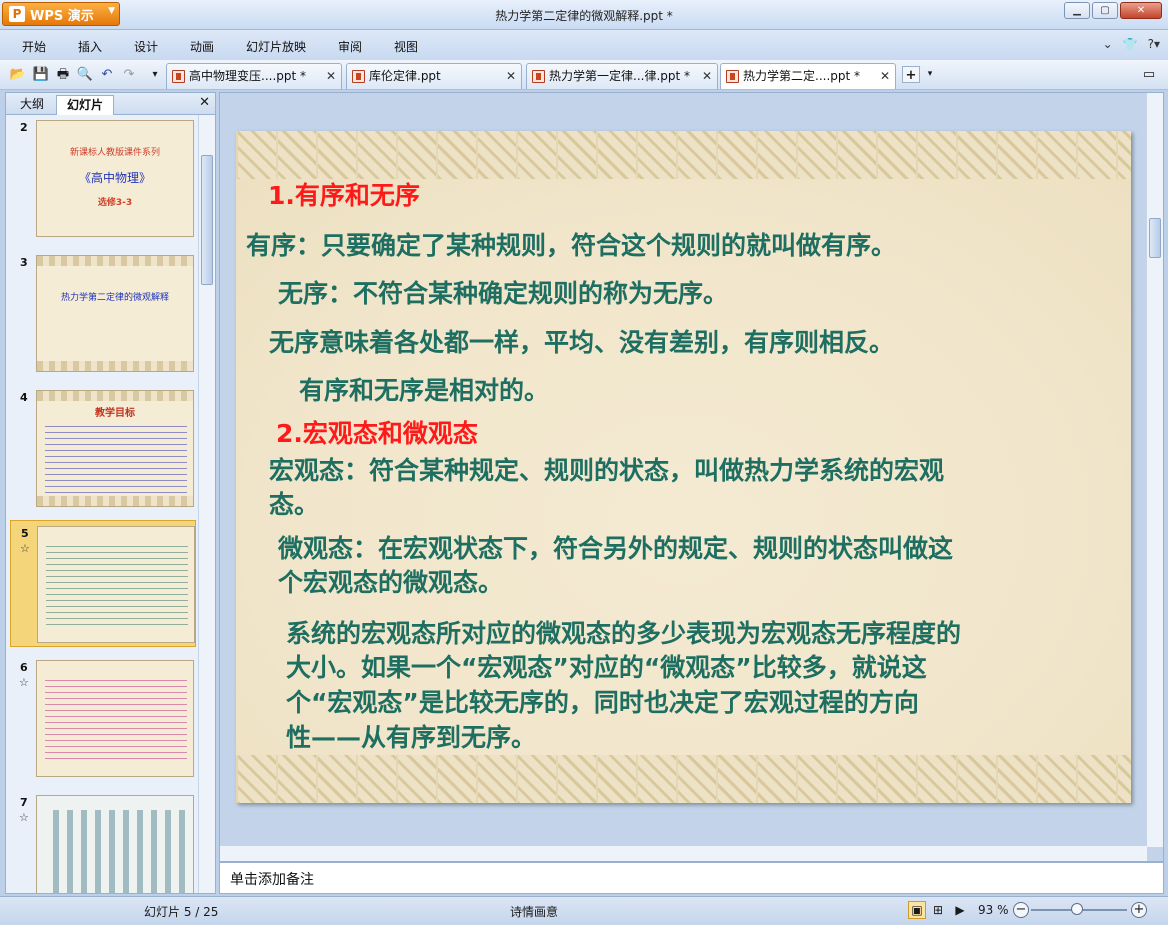 This screenshot has height=925, width=1168. Describe the element at coordinates (350, 46) in the screenshot. I see `menu-review: 审阅` at that location.